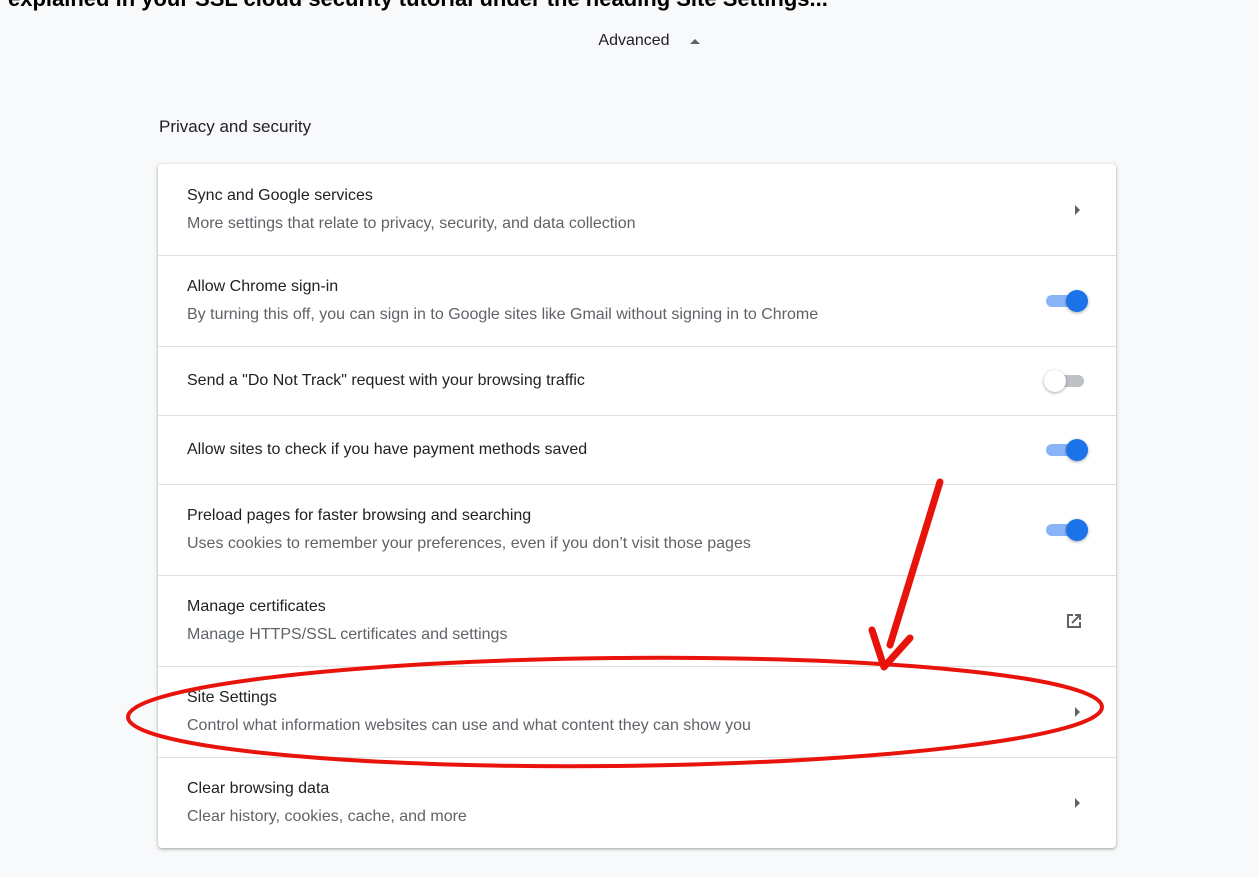 The image size is (1258, 877). Describe the element at coordinates (694, 41) in the screenshot. I see `caret-up-icon` at that location.